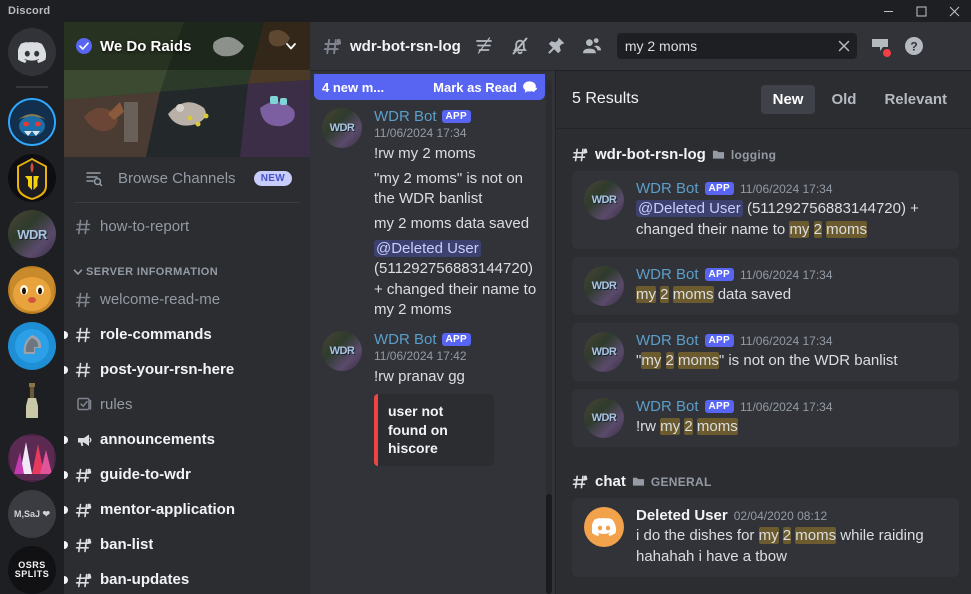 The image size is (971, 594). What do you see at coordinates (32, 122) in the screenshot?
I see `server-icon-blue-dragon` at bounding box center [32, 122].